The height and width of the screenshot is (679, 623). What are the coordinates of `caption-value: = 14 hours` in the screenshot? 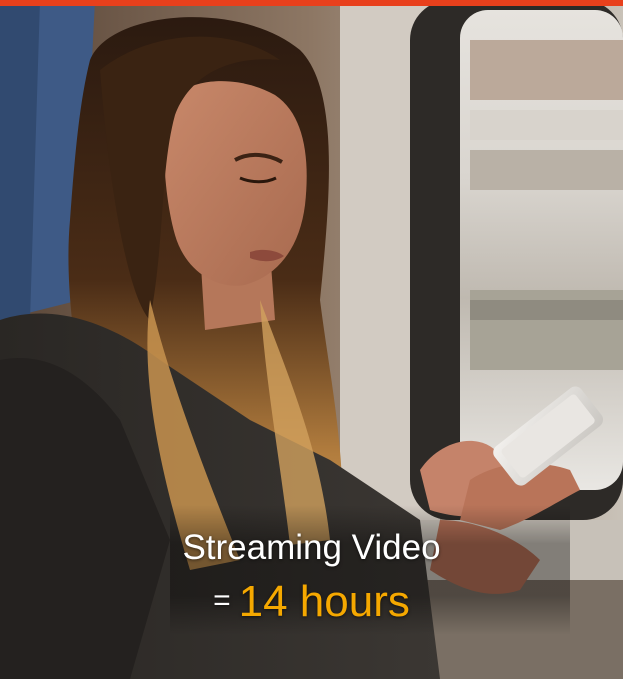 It's located at (311, 601).